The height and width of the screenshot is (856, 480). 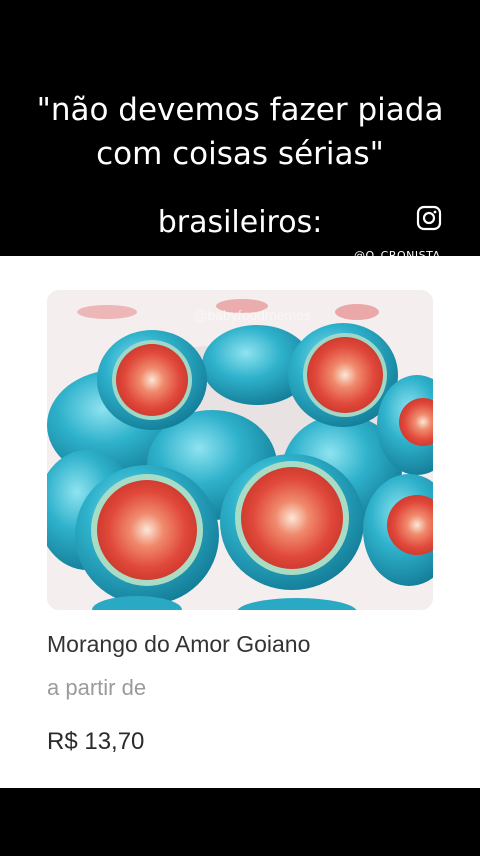 What do you see at coordinates (178, 644) in the screenshot?
I see `product-name: Morango do Amor Goiano` at bounding box center [178, 644].